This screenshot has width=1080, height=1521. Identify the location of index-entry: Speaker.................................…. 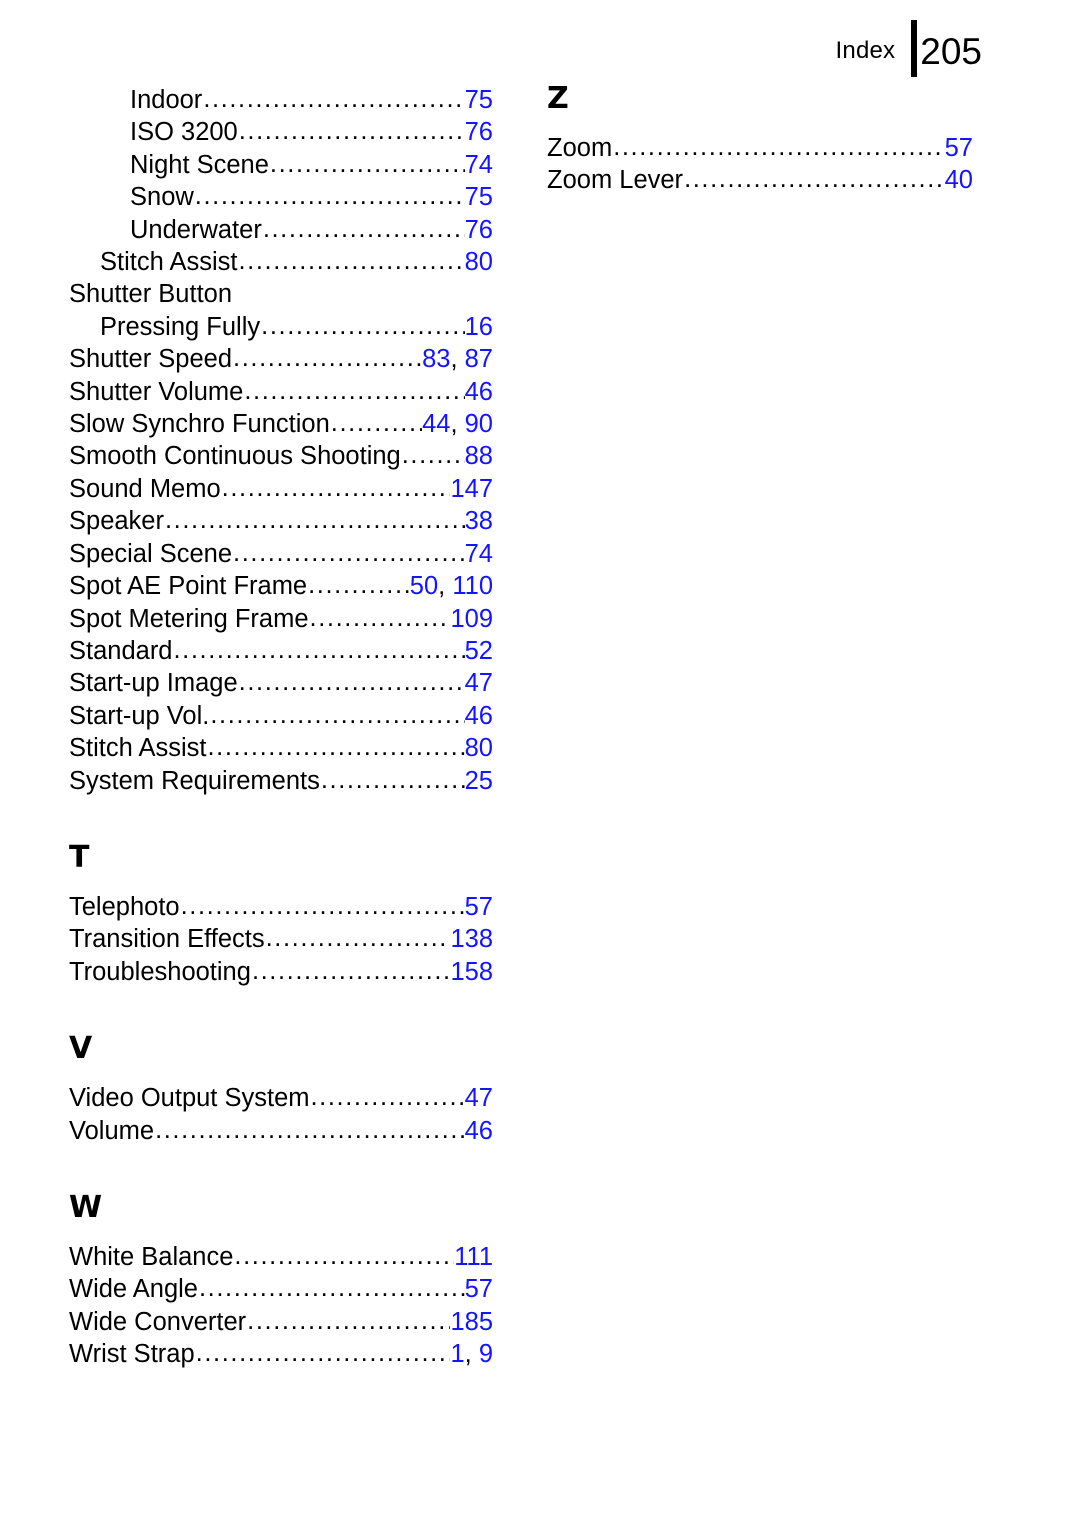
(281, 521).